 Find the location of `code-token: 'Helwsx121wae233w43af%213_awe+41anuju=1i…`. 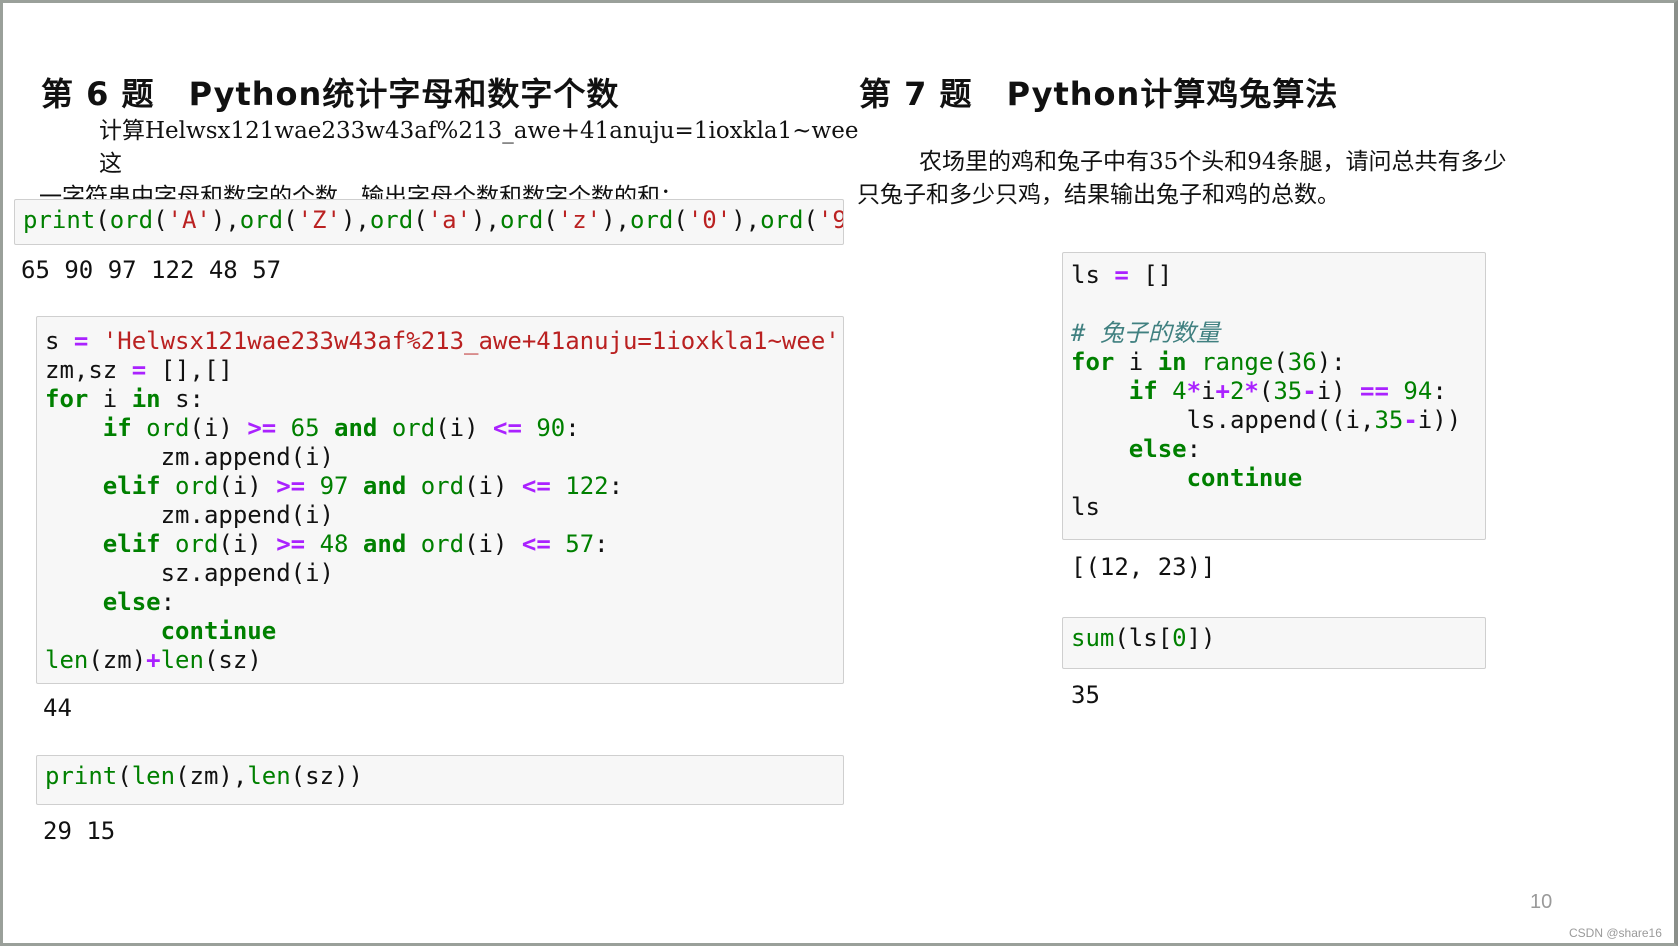

code-token: 'Helwsx121wae233w43af%213_awe+41anuju=1i… is located at coordinates (471, 341).